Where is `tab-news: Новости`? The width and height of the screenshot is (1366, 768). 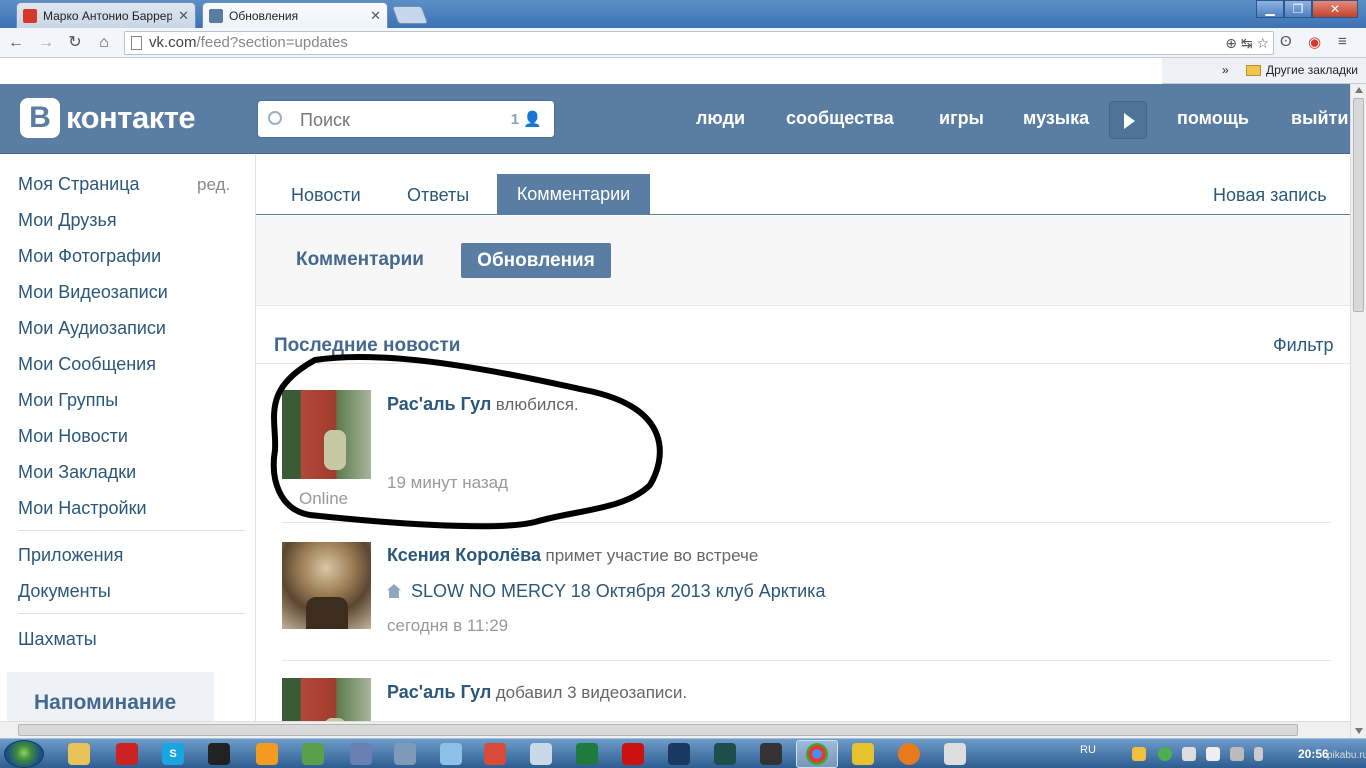 tab-news: Новости is located at coordinates (326, 195).